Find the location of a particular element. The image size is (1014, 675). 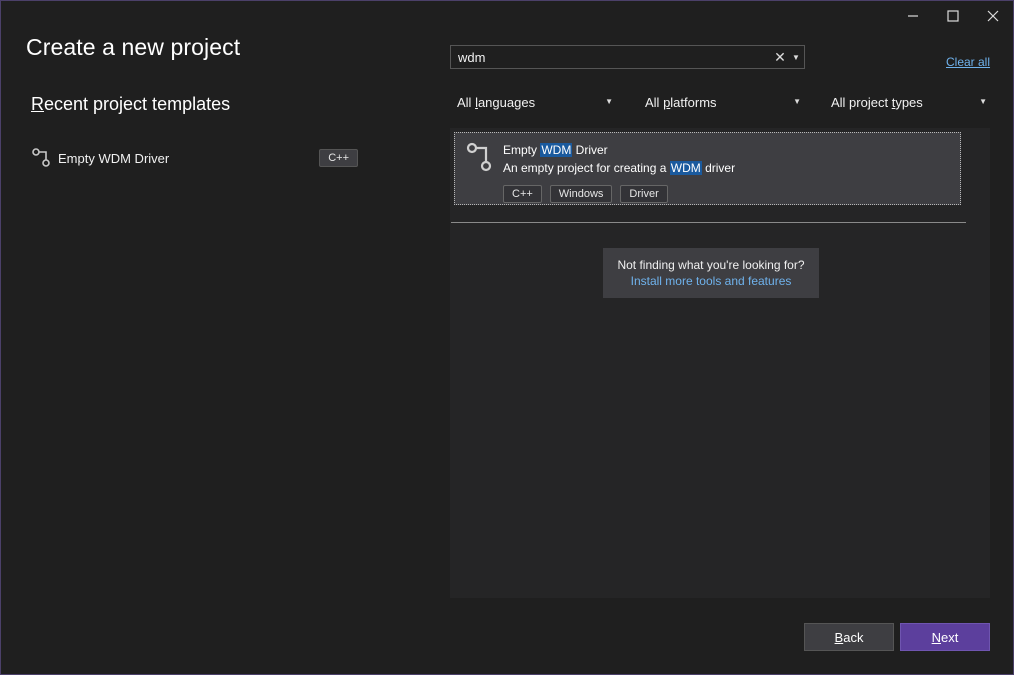

language-filter-post: anguages is located at coordinates (506, 102).